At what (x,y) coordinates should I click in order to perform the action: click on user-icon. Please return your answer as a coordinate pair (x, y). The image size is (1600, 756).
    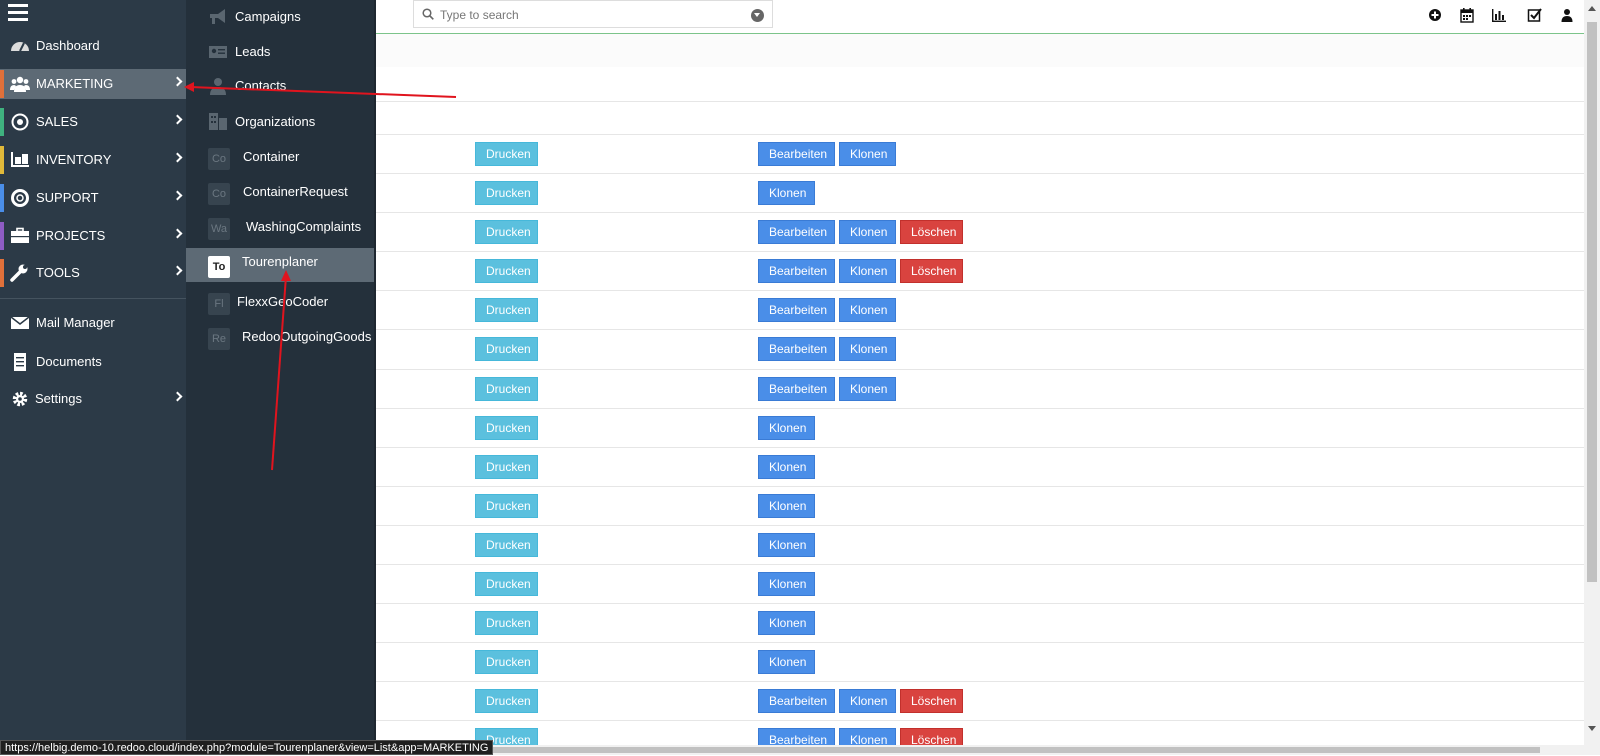
    Looking at the image, I should click on (1567, 15).